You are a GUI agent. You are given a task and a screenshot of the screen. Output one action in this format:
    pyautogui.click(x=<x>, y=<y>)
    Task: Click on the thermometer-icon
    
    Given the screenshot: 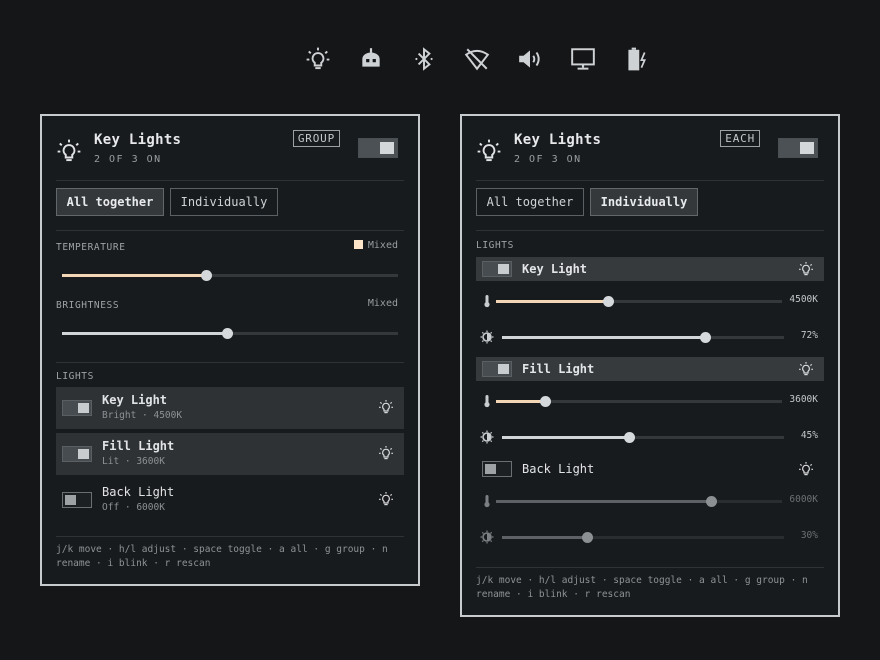 What is the action you would take?
    pyautogui.click(x=487, y=501)
    